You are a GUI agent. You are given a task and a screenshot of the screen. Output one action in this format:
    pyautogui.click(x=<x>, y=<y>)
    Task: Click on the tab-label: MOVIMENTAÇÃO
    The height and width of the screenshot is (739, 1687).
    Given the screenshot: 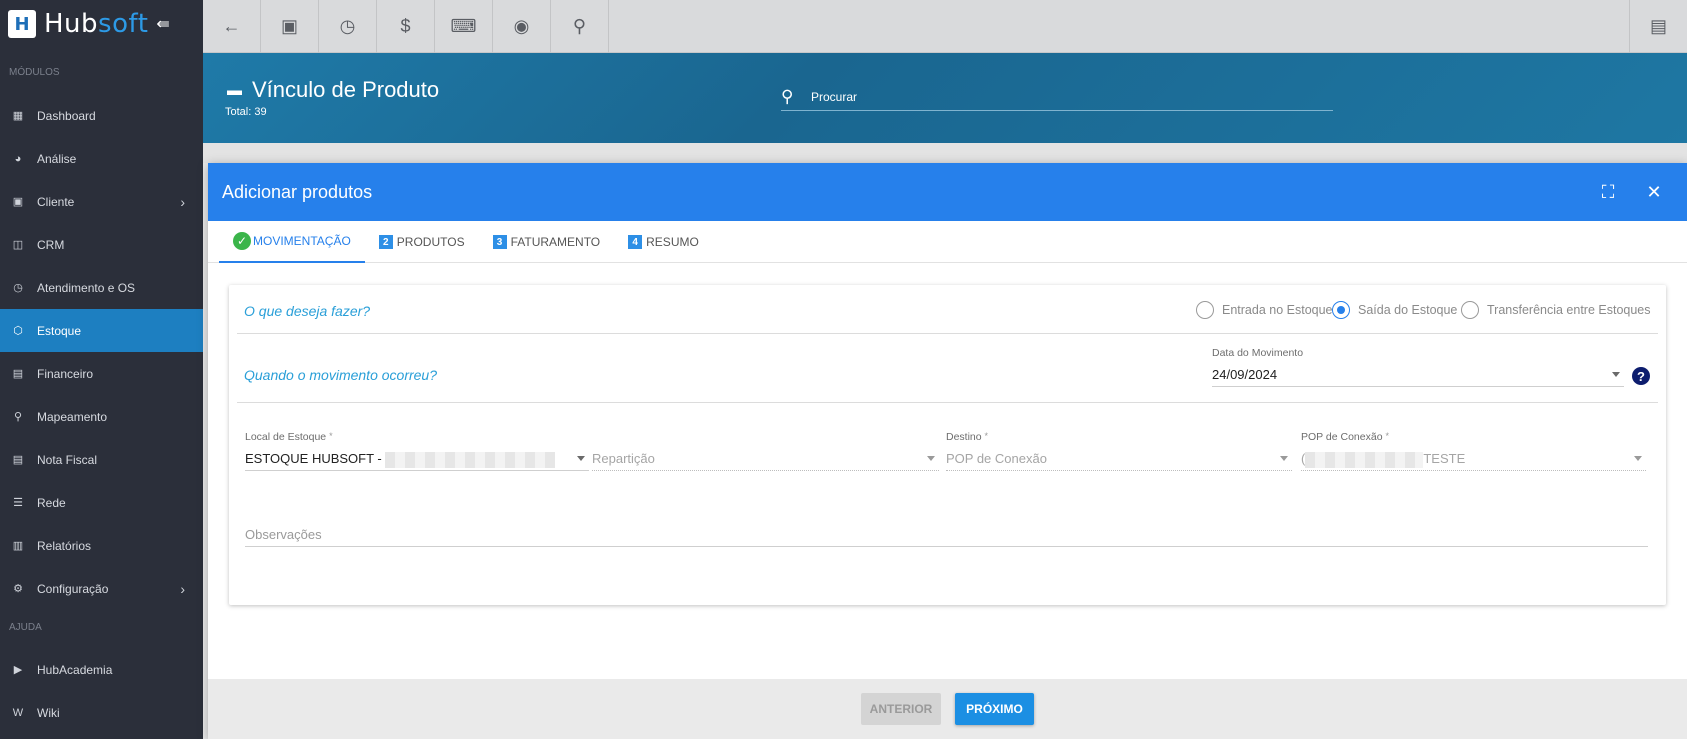 What is the action you would take?
    pyautogui.click(x=302, y=241)
    